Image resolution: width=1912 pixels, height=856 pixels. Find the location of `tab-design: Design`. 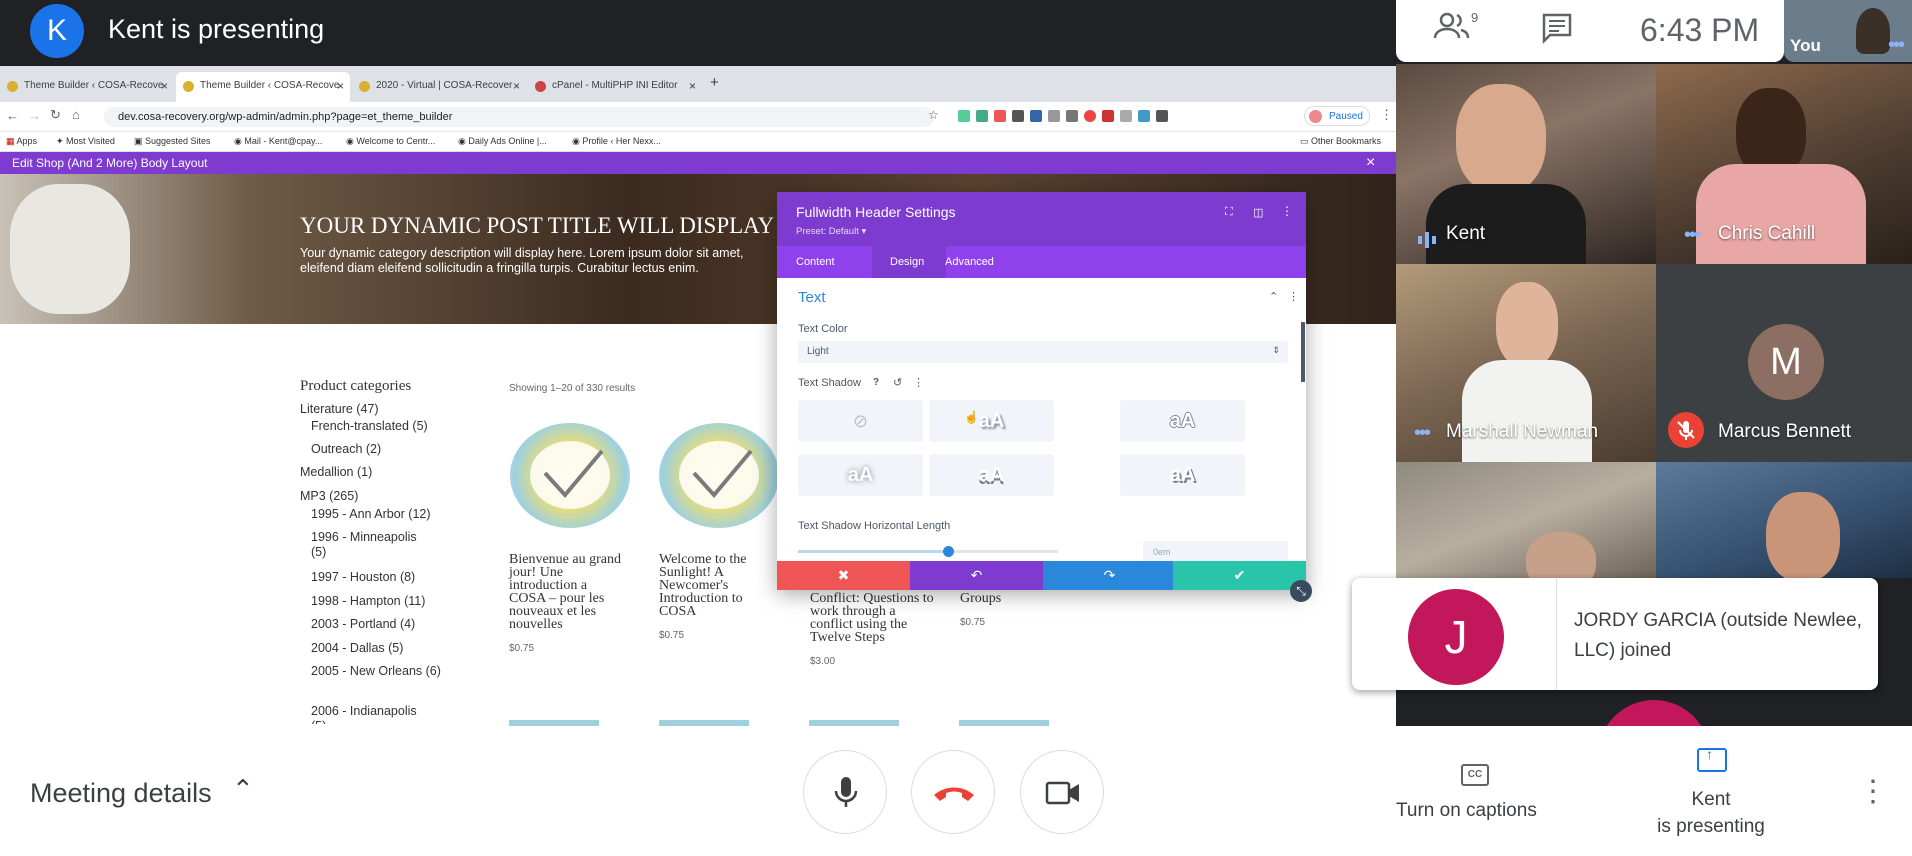

tab-design: Design is located at coordinates (907, 262).